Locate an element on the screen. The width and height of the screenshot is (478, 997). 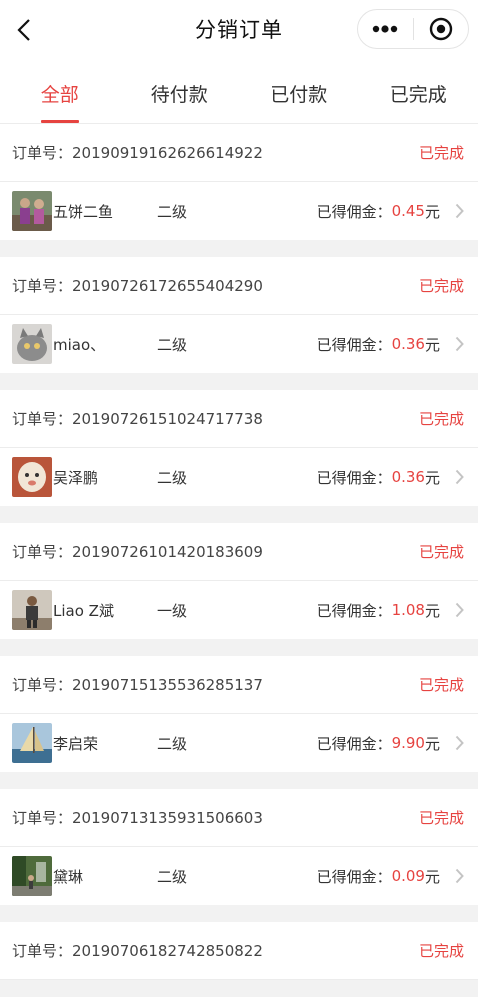
order-number: 订单号：20190715135536285137 is located at coordinates (137, 684).